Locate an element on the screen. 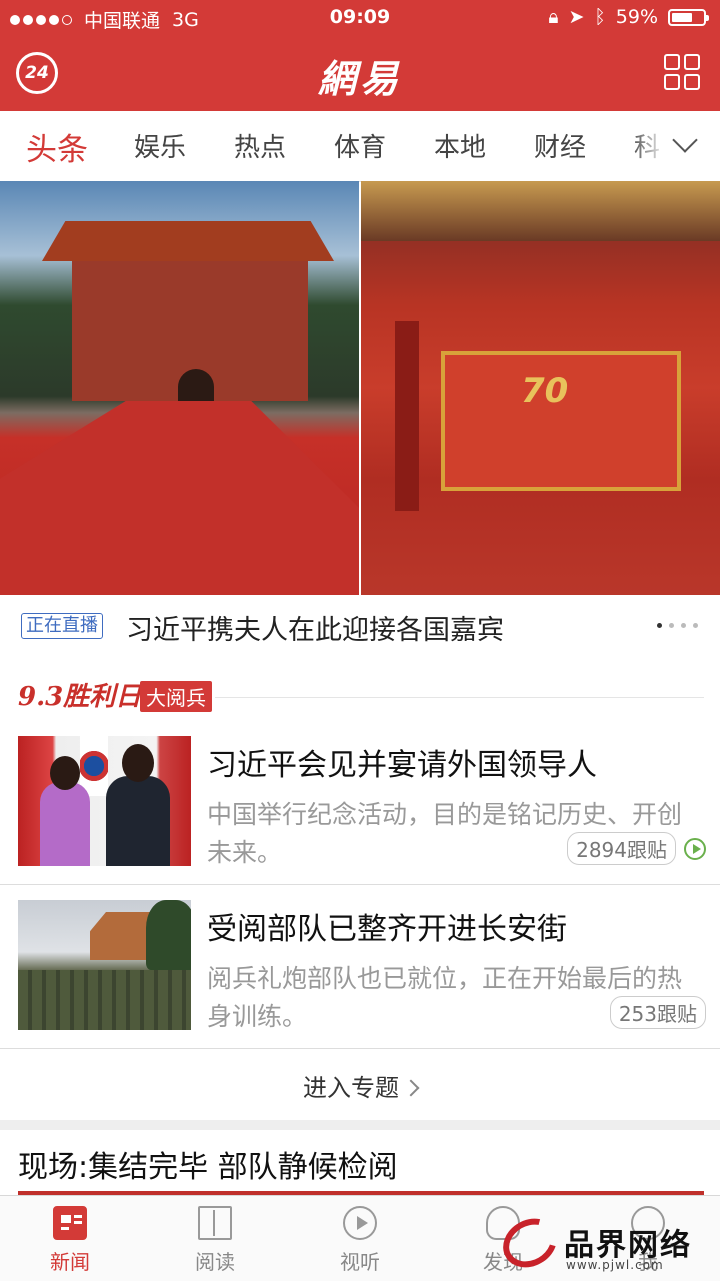 Image resolution: width=720 pixels, height=1281 pixels. tab-audio-video: 视听 is located at coordinates (360, 1240).